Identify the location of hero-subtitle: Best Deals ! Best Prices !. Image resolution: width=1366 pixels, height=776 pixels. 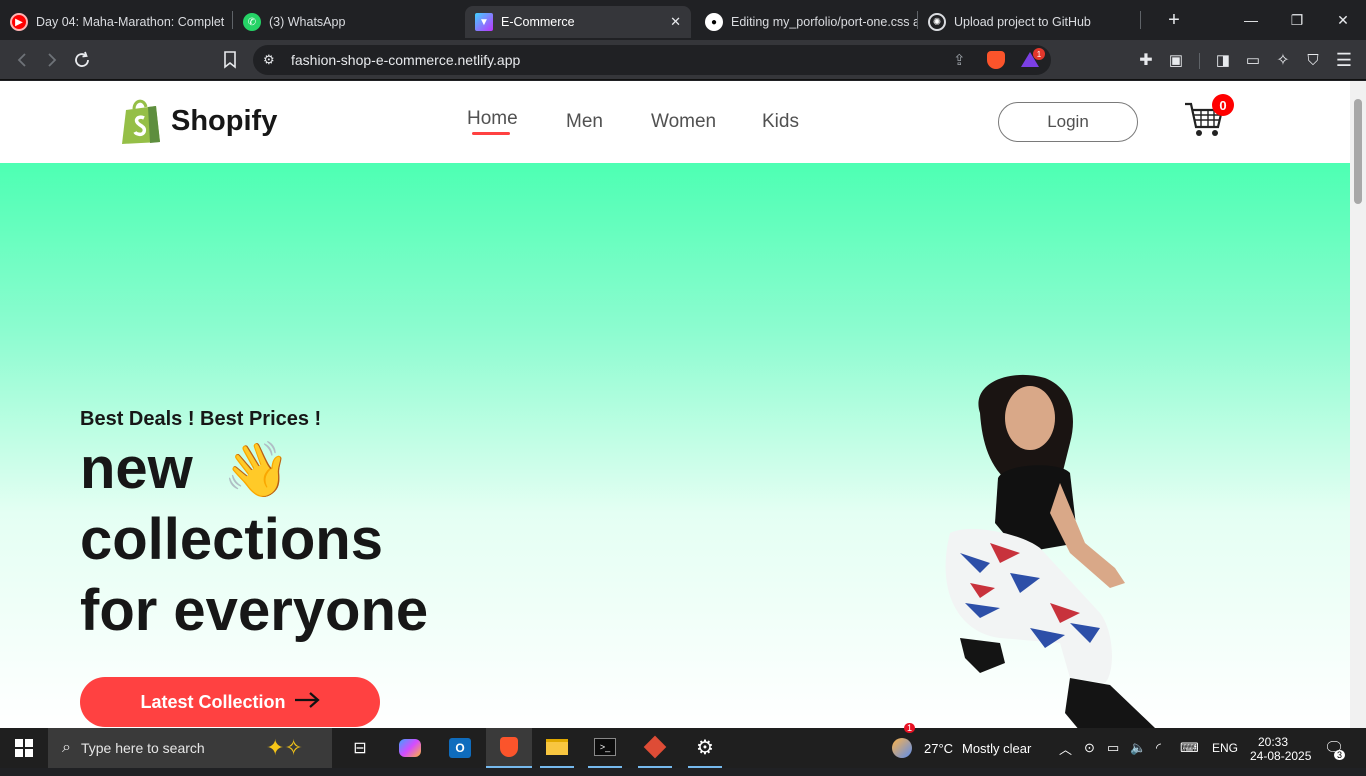
(201, 419).